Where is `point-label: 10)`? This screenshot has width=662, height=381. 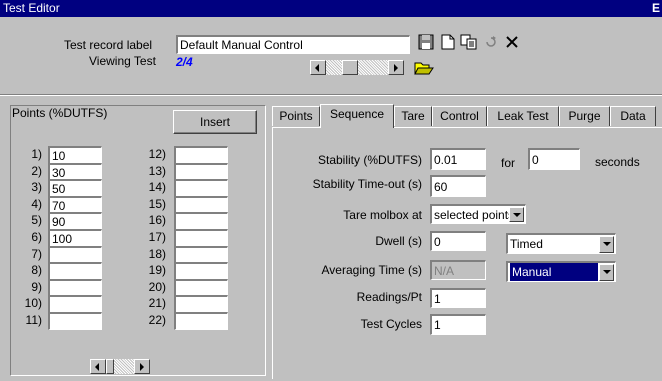
point-label: 10) is located at coordinates (33, 303).